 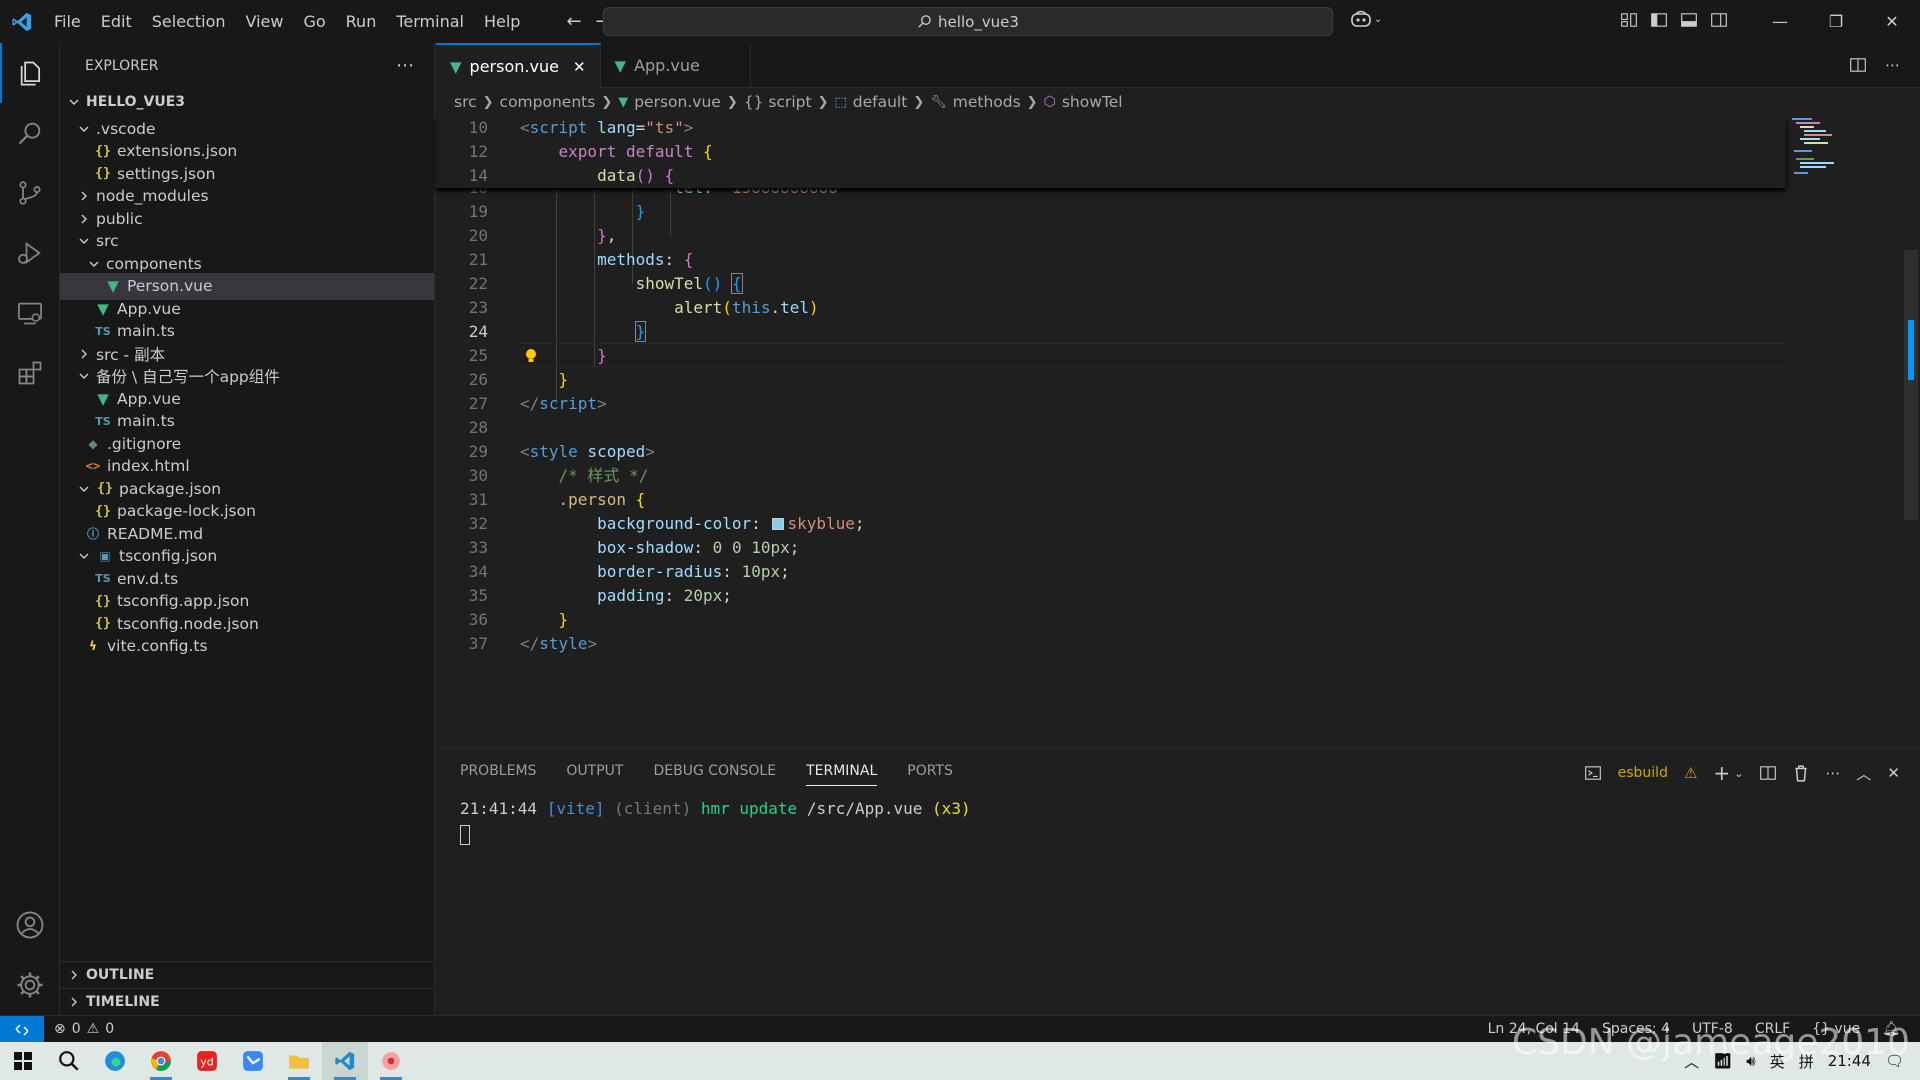 What do you see at coordinates (1111, 332) in the screenshot?
I see `code-line: 24 }` at bounding box center [1111, 332].